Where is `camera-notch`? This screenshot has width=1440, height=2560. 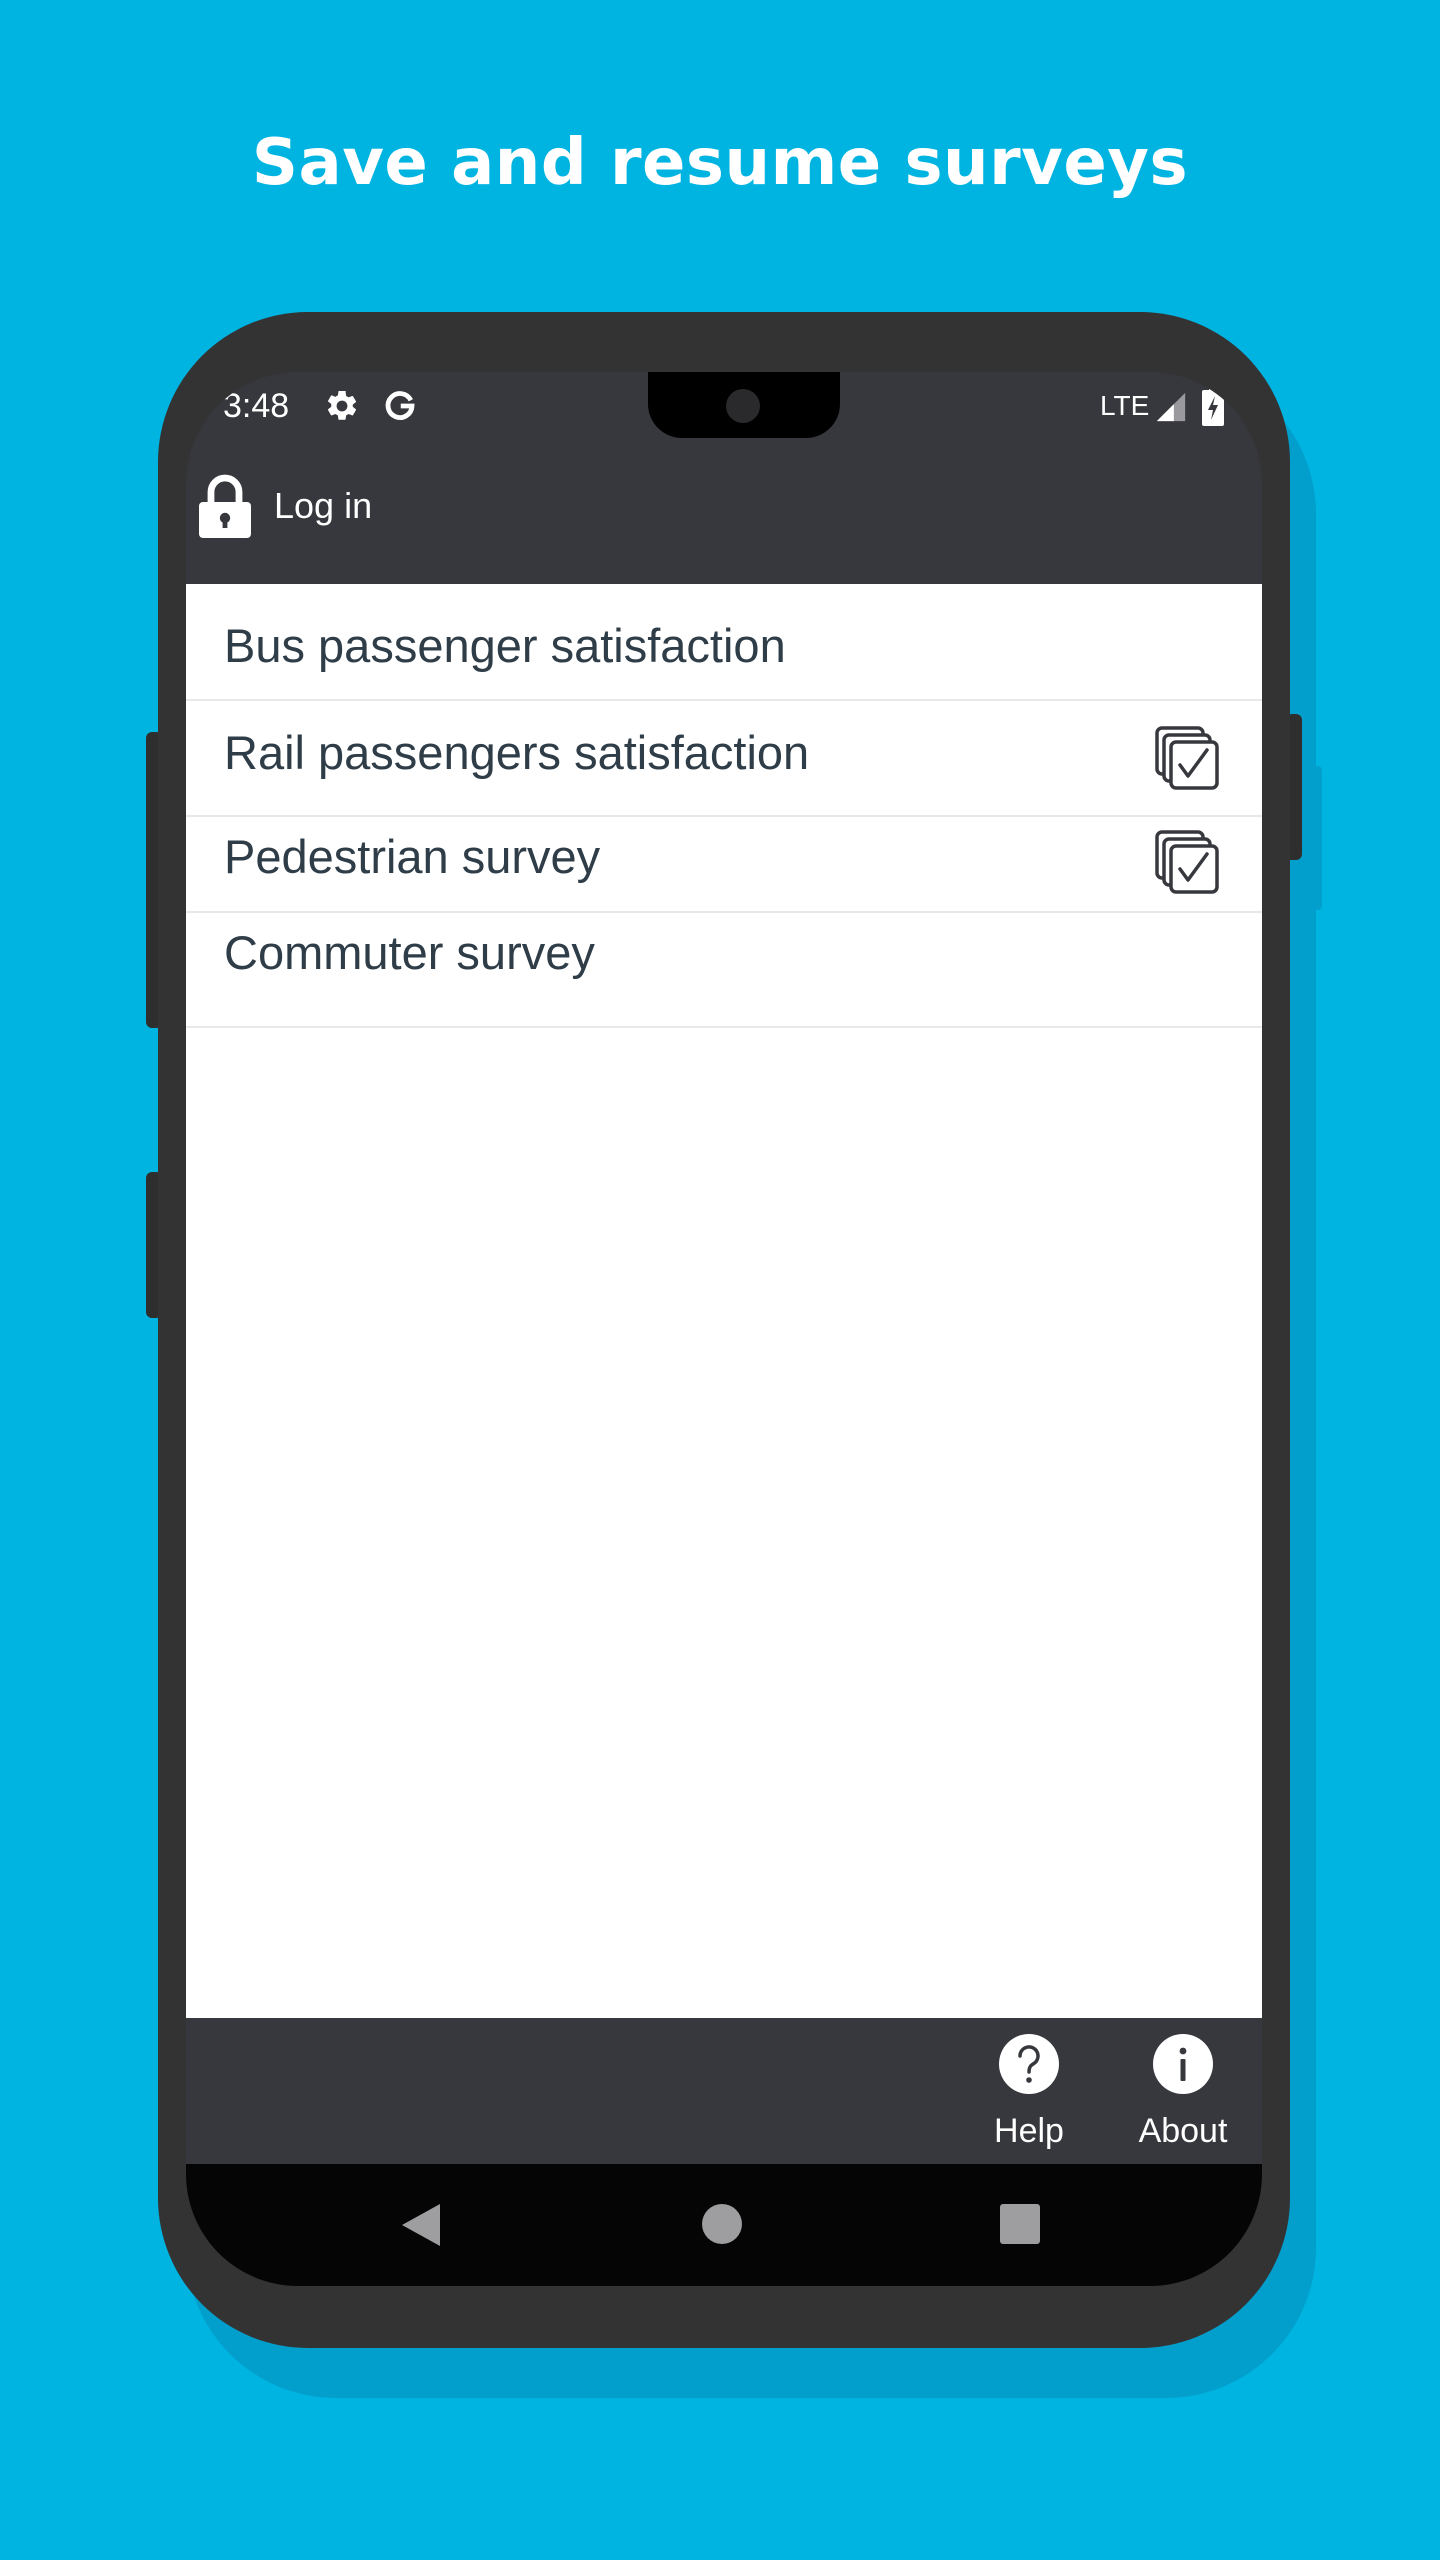 camera-notch is located at coordinates (744, 405).